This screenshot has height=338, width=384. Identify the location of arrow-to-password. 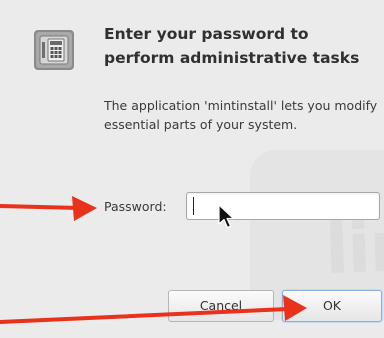
(48, 208).